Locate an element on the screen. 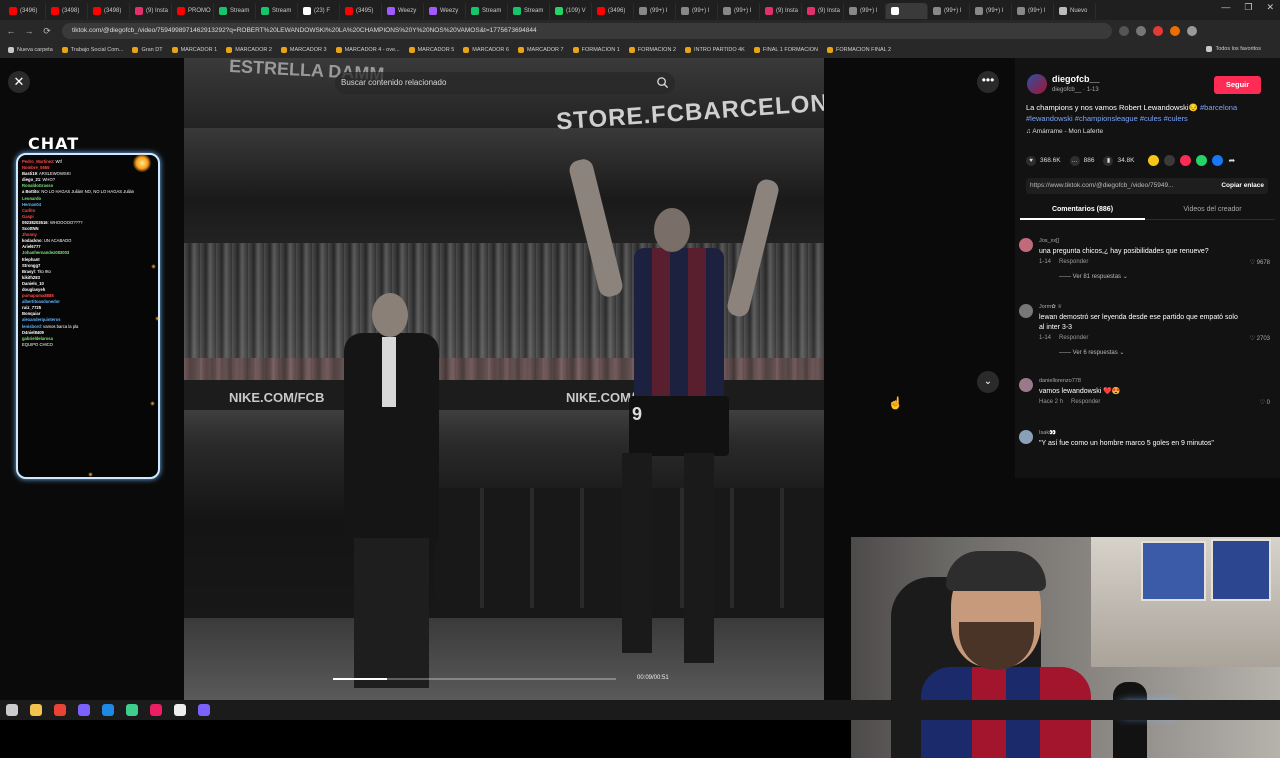  bookmark-item: MARCADOR 6 is located at coordinates (486, 50).